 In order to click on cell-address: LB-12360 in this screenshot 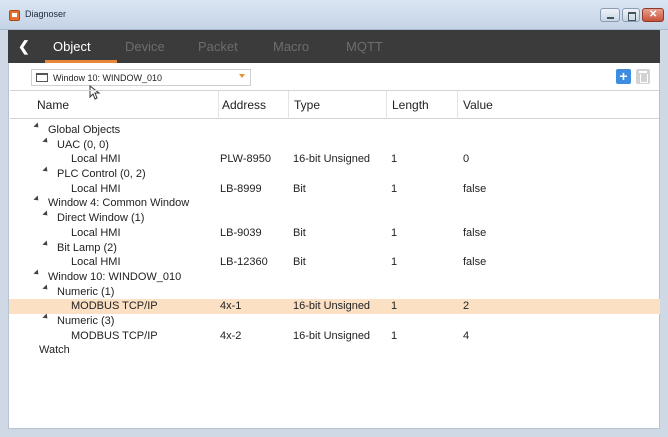, I will do `click(244, 262)`.